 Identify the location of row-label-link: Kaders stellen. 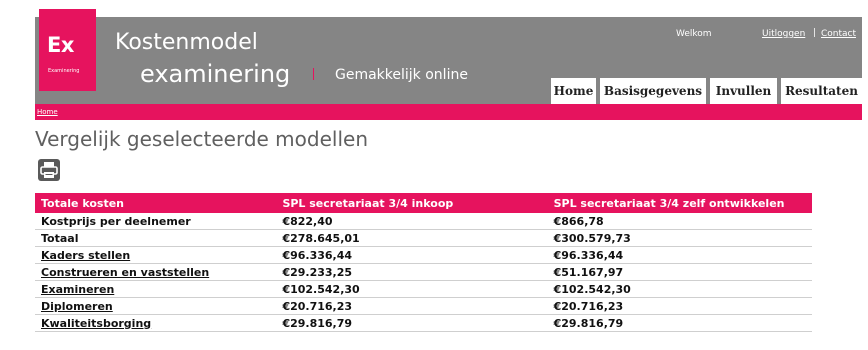
(156, 255).